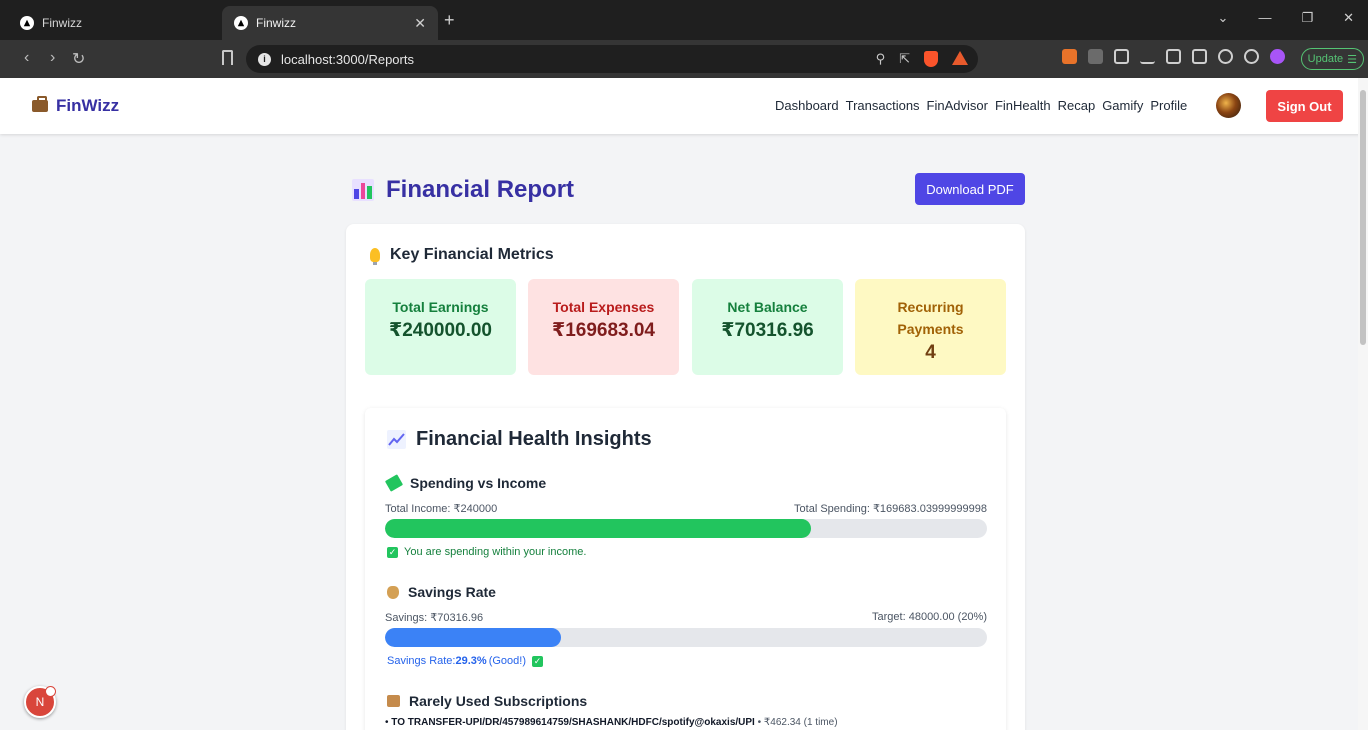 This screenshot has width=1368, height=730. What do you see at coordinates (487, 701) in the screenshot?
I see `subscriptions-title: Rarely Used Subscriptions` at bounding box center [487, 701].